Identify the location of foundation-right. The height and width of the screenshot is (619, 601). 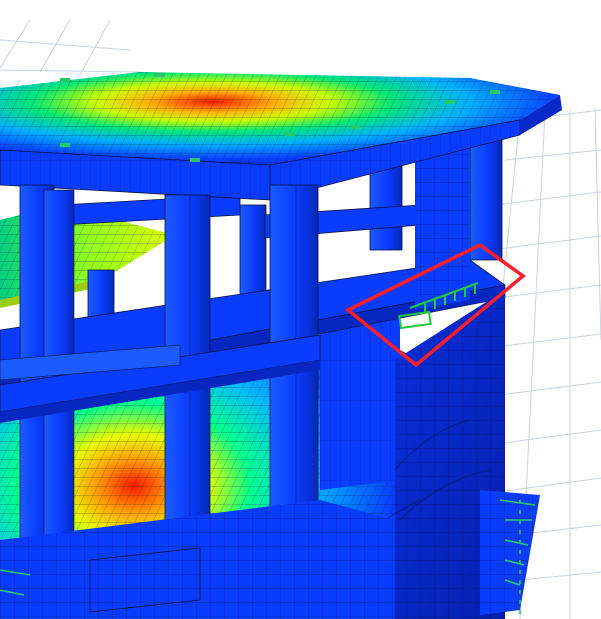
(510, 552).